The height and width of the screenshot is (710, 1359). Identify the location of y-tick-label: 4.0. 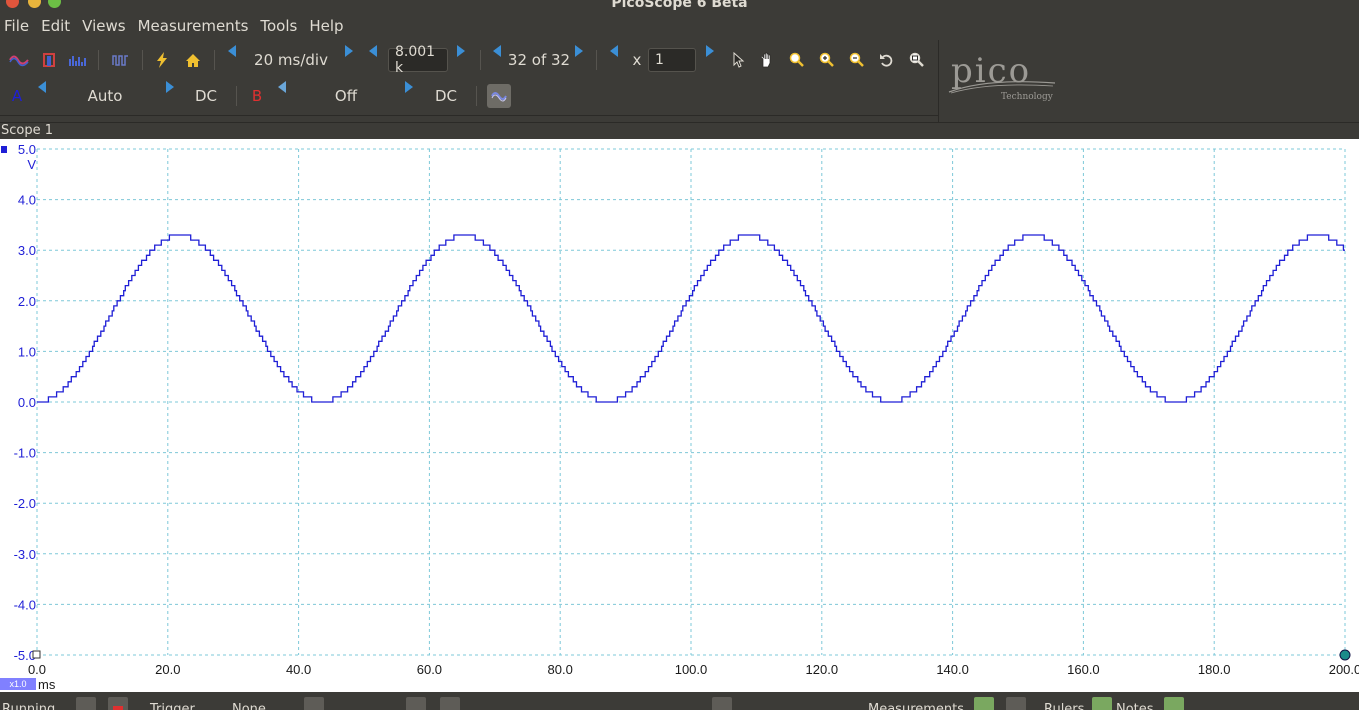
(27, 200).